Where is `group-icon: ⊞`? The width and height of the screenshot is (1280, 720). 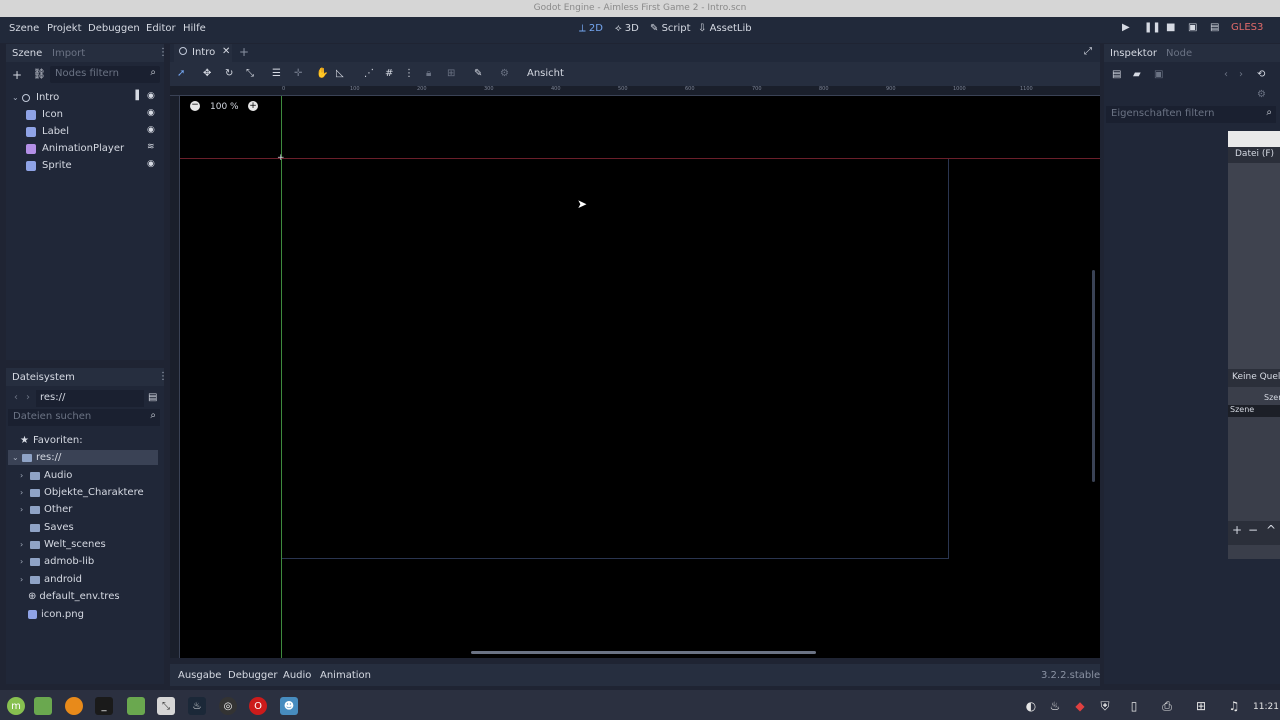 group-icon: ⊞ is located at coordinates (451, 73).